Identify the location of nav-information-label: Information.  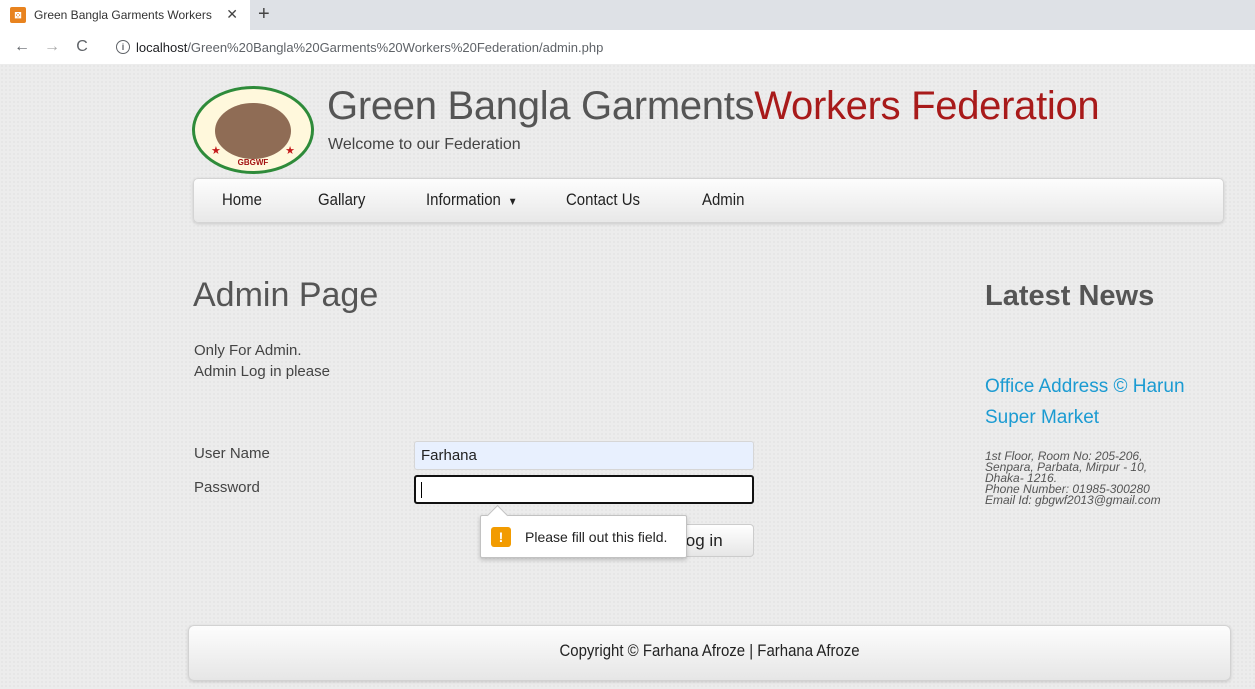
(463, 199).